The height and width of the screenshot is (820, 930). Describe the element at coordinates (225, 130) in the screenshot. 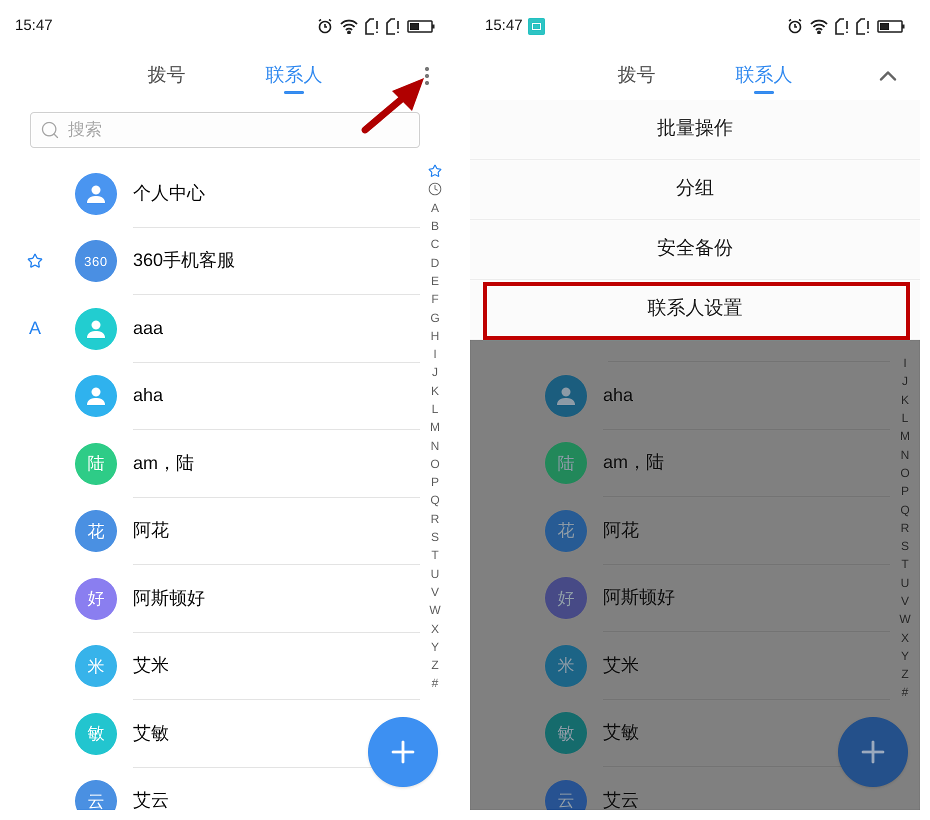

I see `search-field: 搜索` at that location.